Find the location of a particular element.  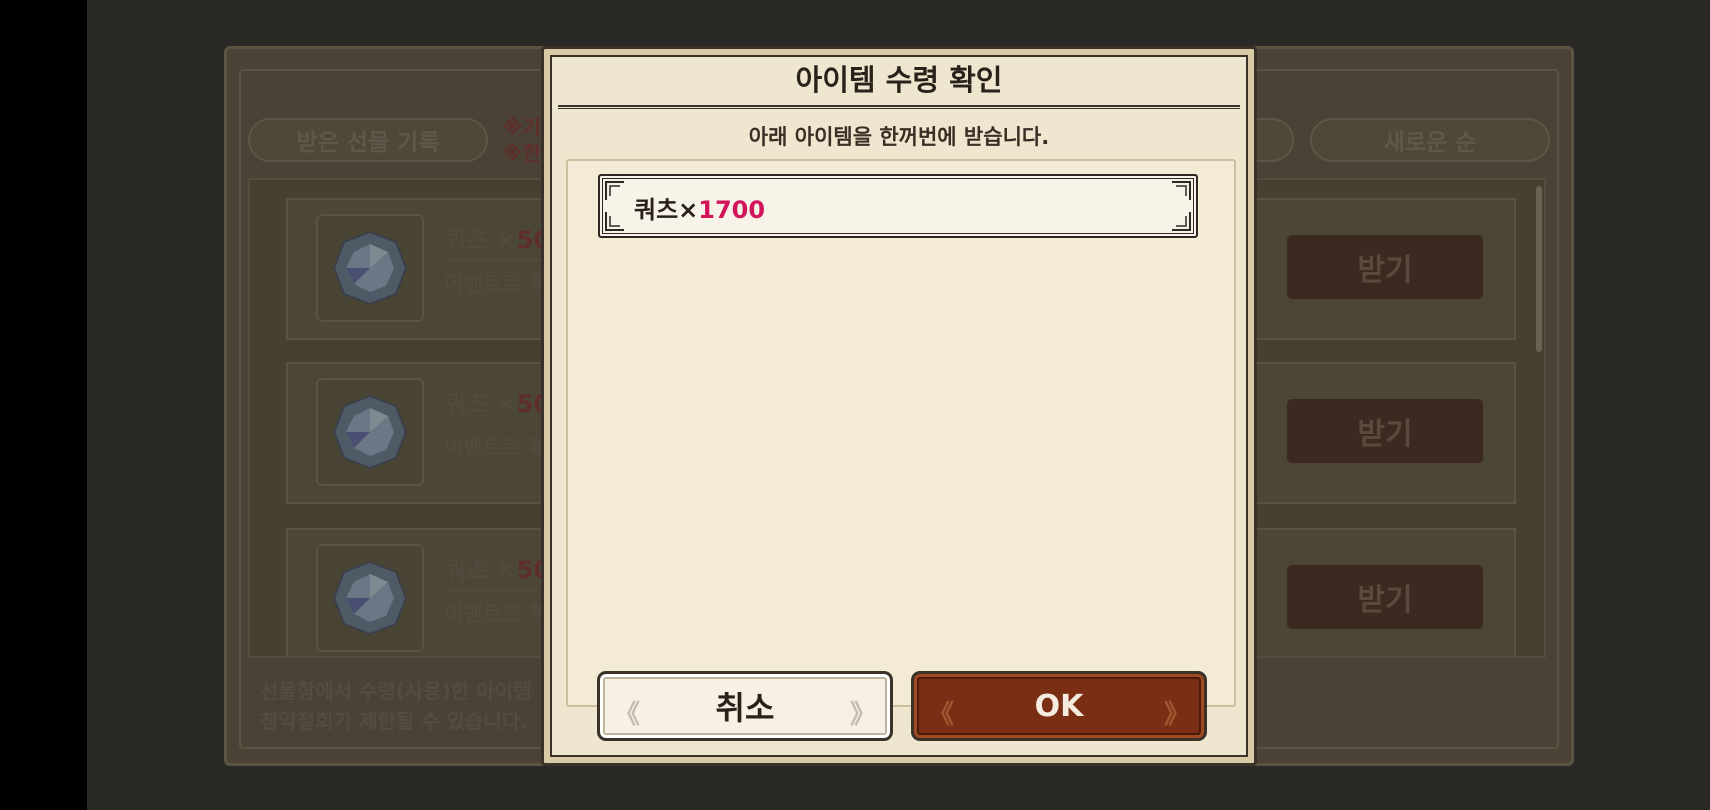

cancel-button: 《 취소 》 is located at coordinates (745, 706).